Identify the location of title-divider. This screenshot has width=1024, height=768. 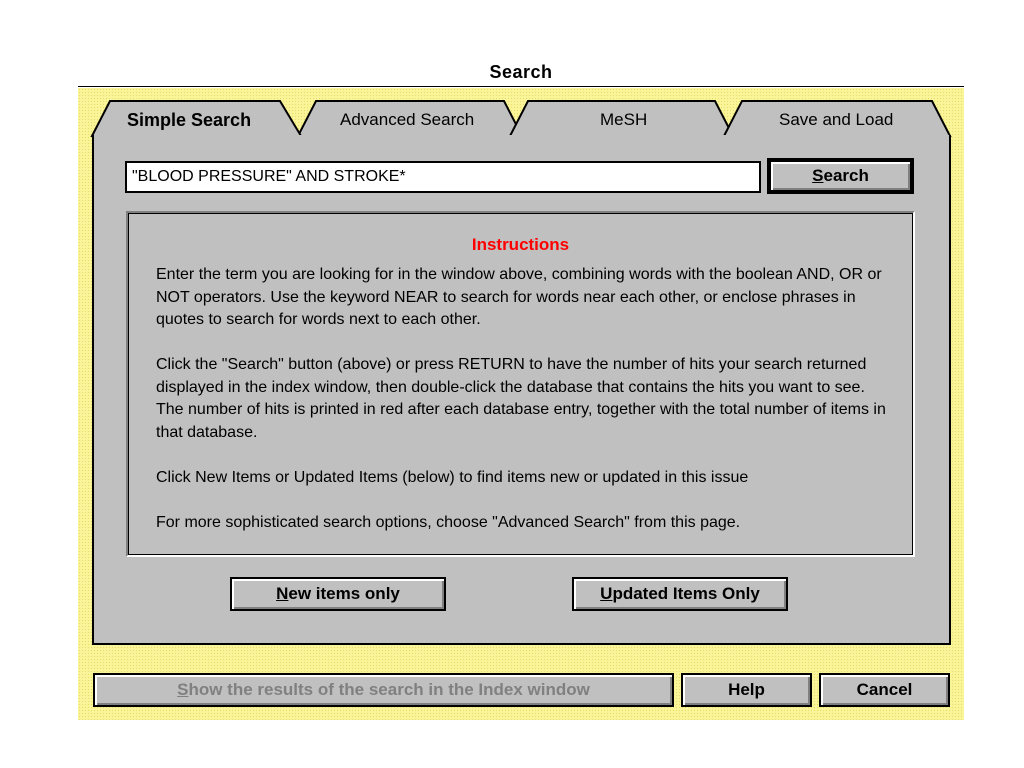
(521, 86).